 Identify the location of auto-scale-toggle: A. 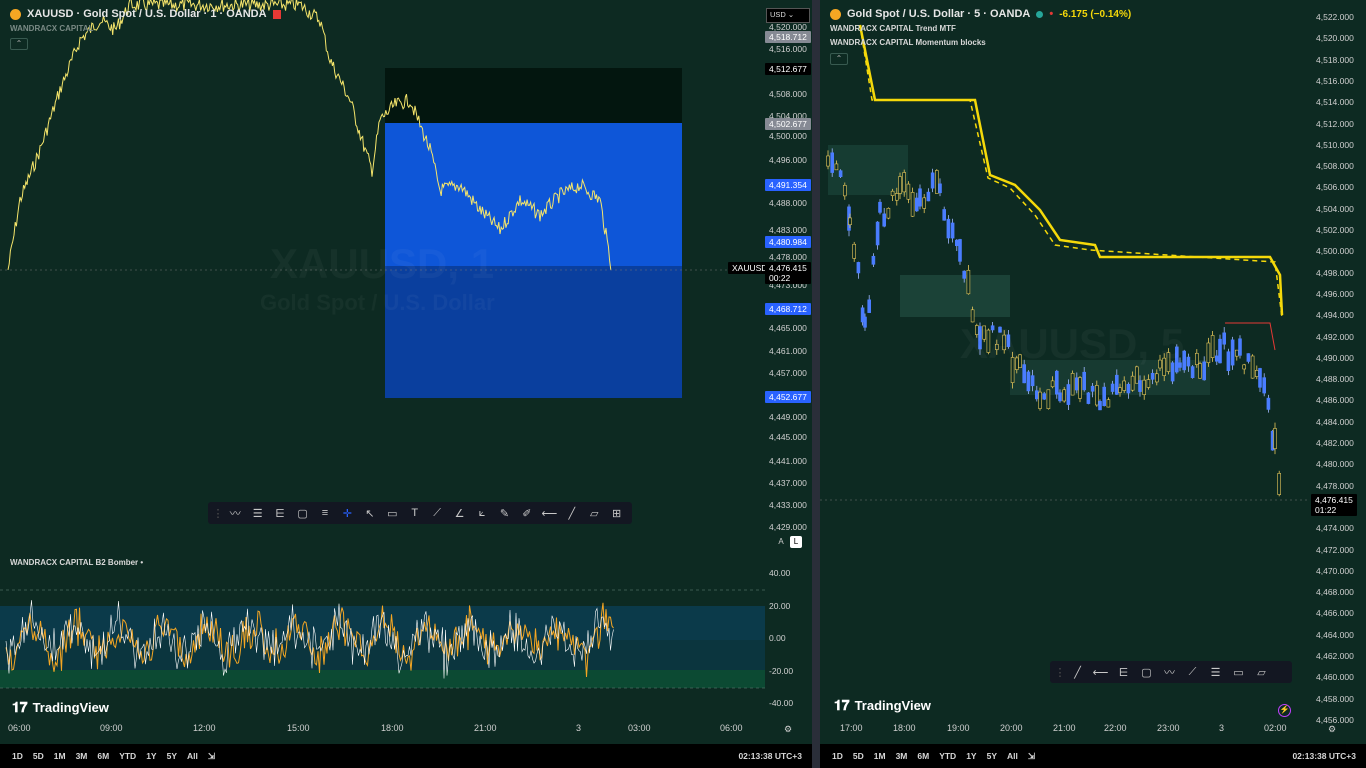
(781, 542).